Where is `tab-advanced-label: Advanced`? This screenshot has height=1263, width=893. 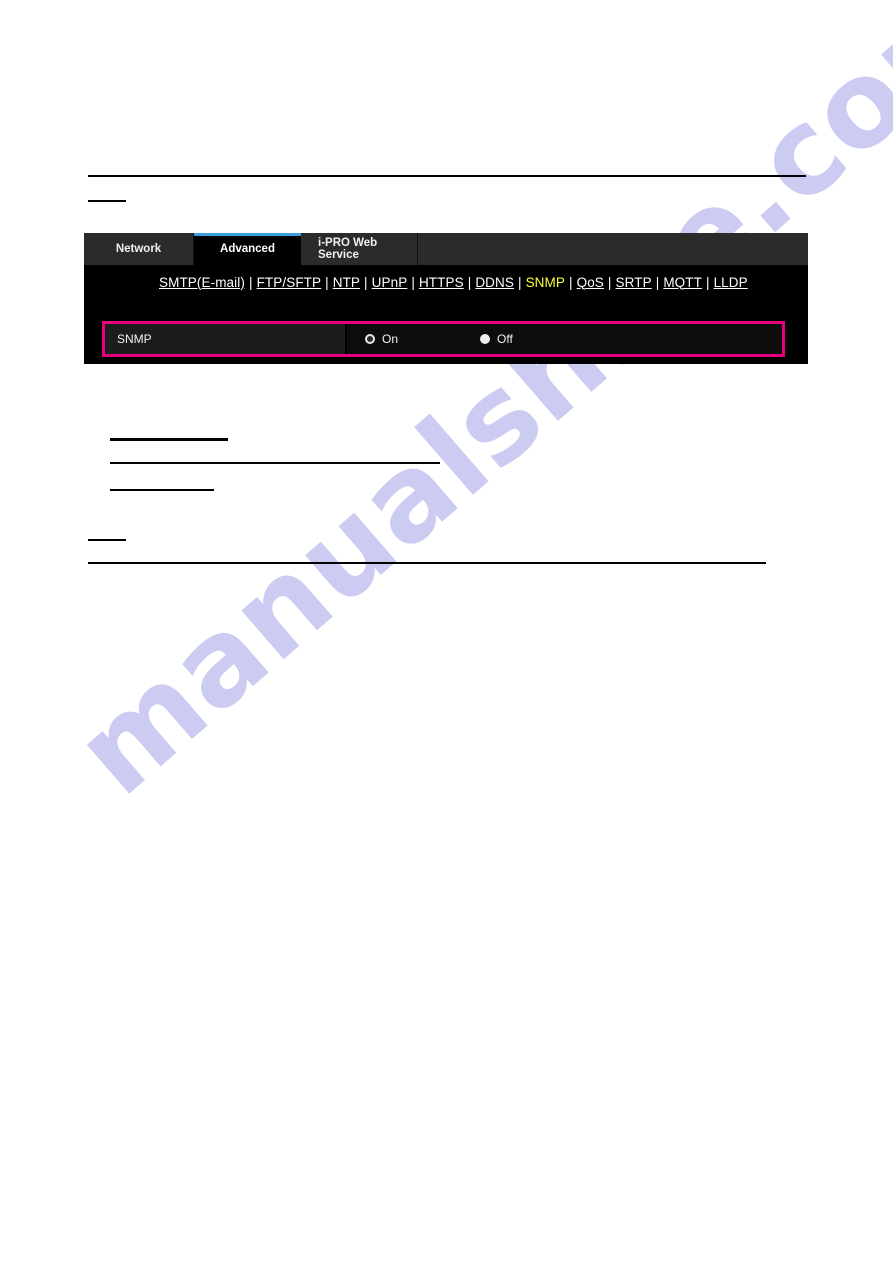 tab-advanced-label: Advanced is located at coordinates (247, 249).